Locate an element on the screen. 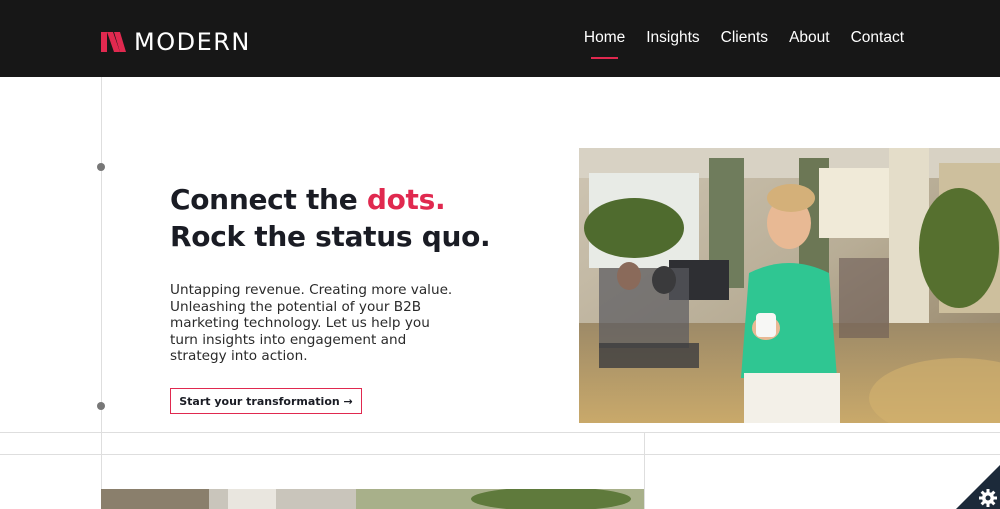 The image size is (1000, 509). brand-logo: MODERN is located at coordinates (176, 42).